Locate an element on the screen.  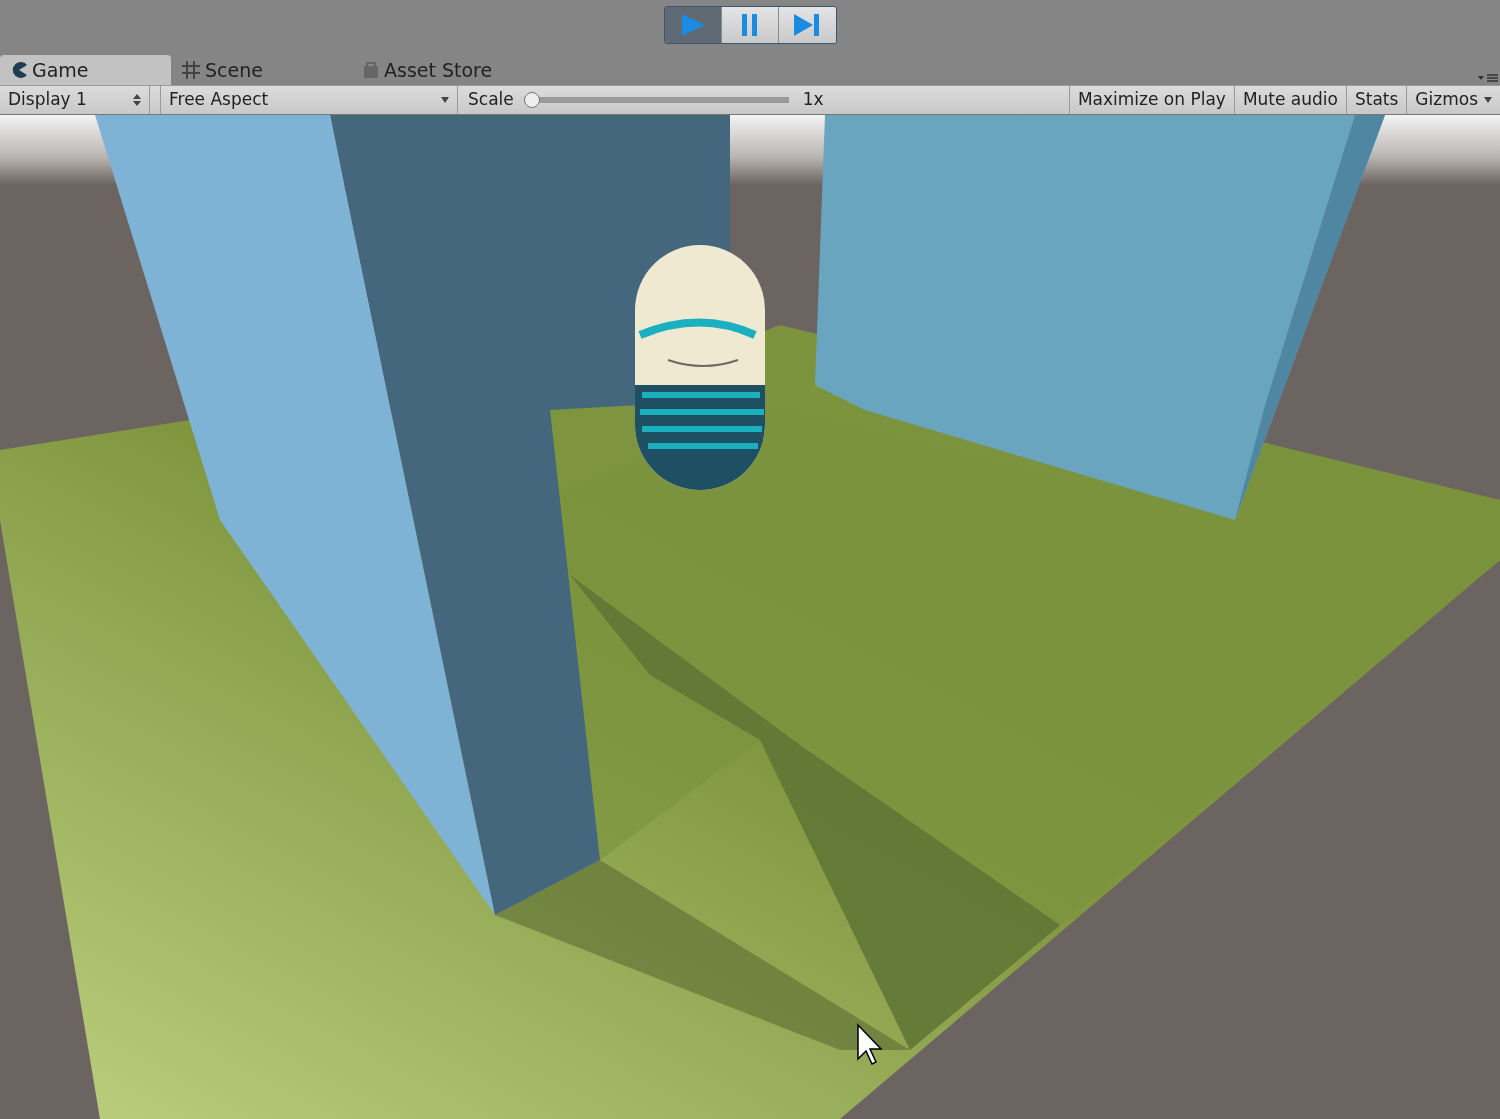
grid-icon is located at coordinates (191, 70).